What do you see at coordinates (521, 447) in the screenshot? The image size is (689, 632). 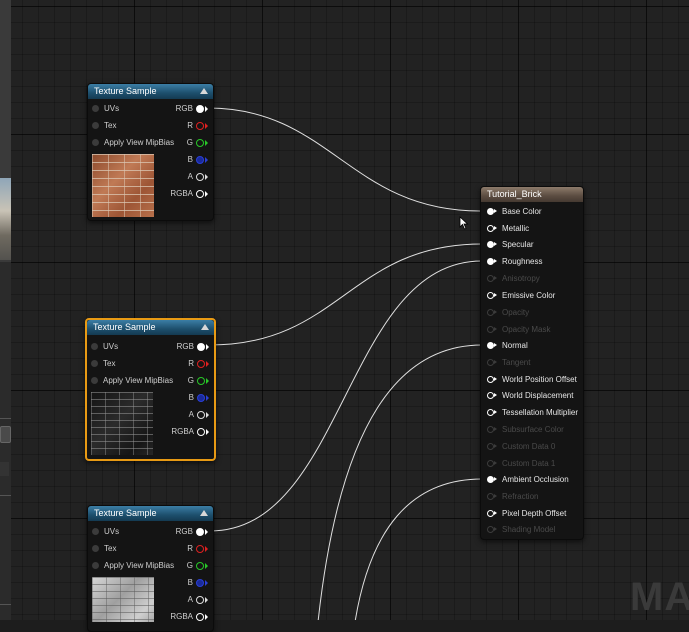 I see `material-input-custom-data-0: Custom Data 0` at bounding box center [521, 447].